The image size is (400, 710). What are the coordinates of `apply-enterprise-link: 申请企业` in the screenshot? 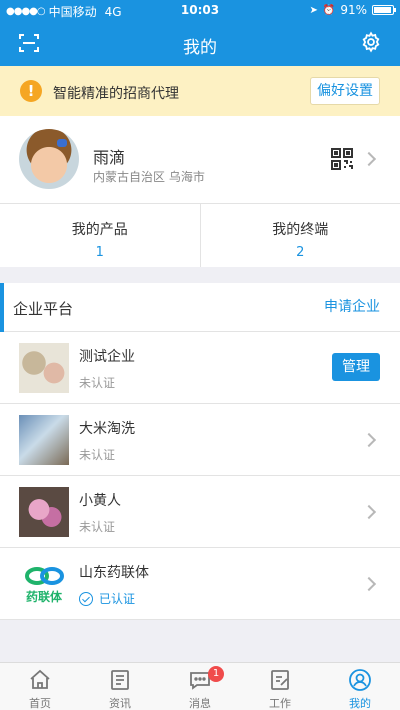 It's located at (352, 306).